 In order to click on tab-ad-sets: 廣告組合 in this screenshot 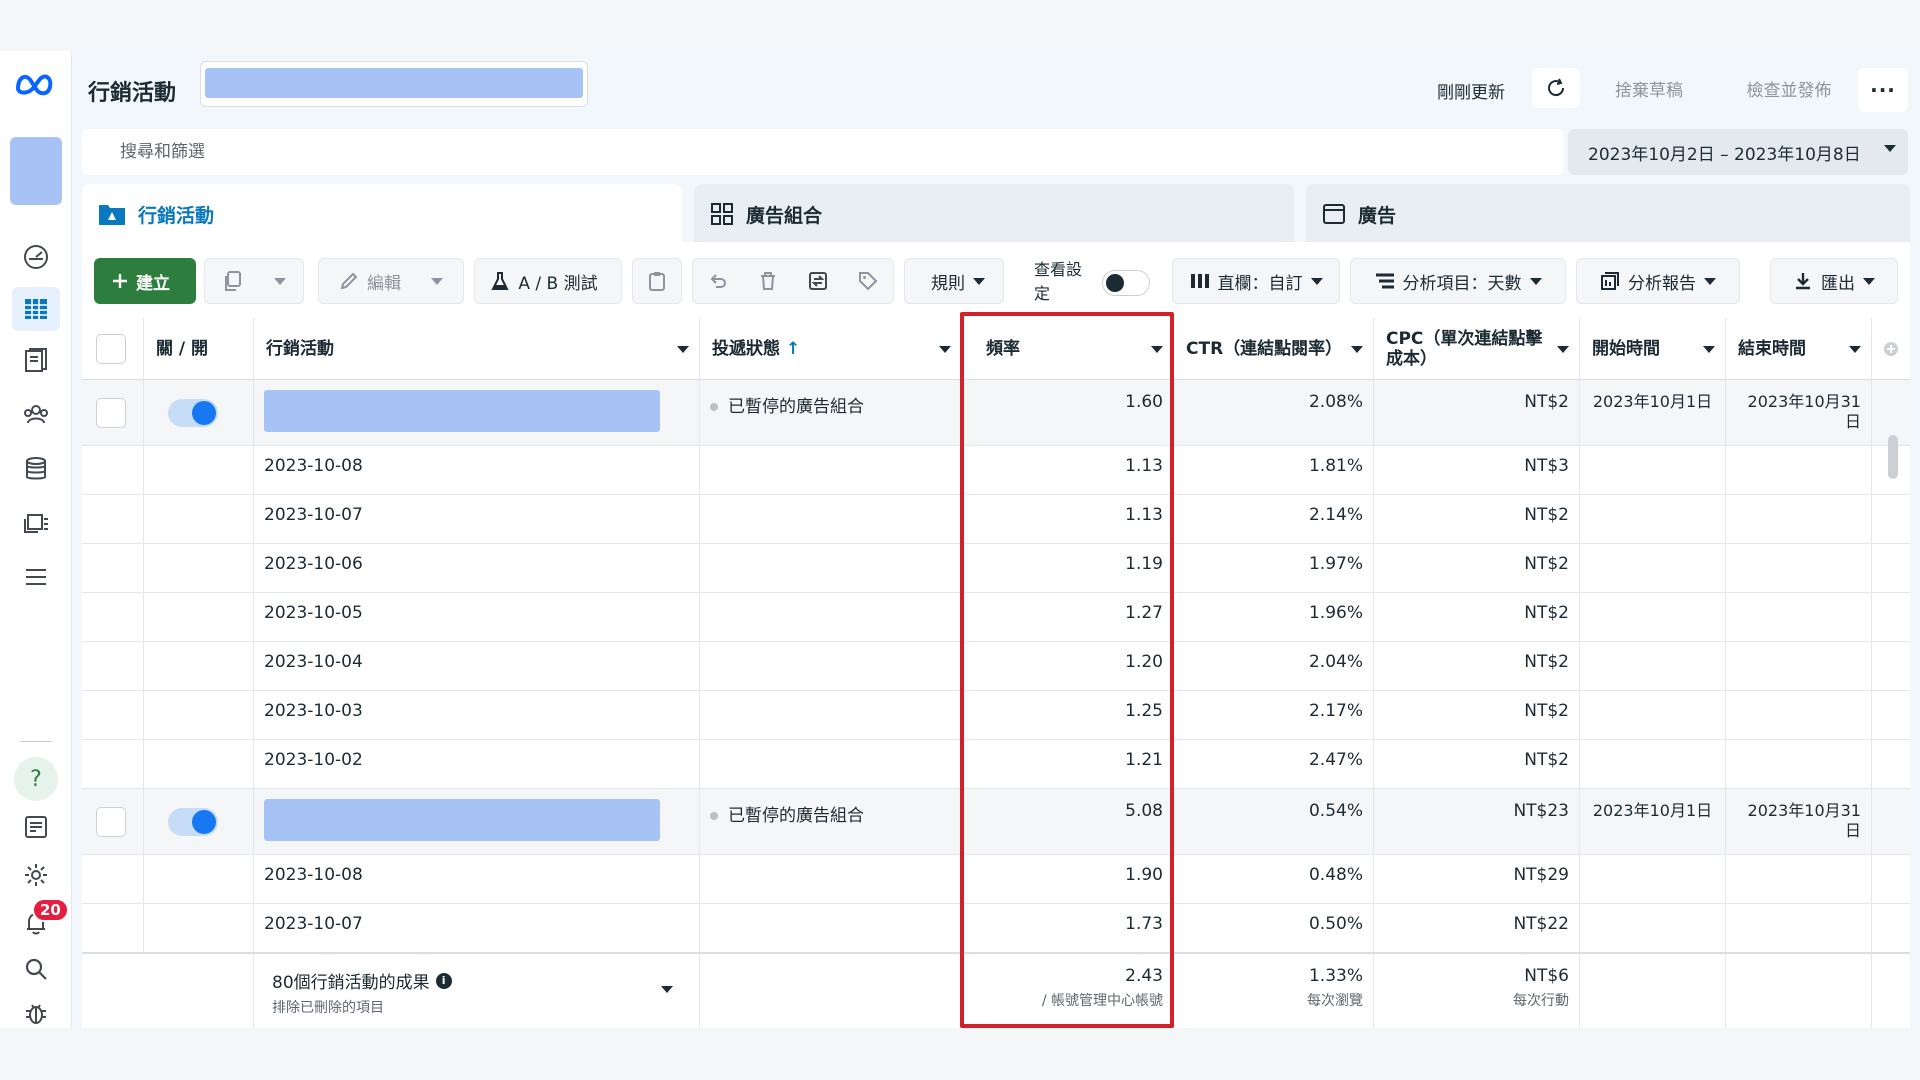, I will do `click(994, 214)`.